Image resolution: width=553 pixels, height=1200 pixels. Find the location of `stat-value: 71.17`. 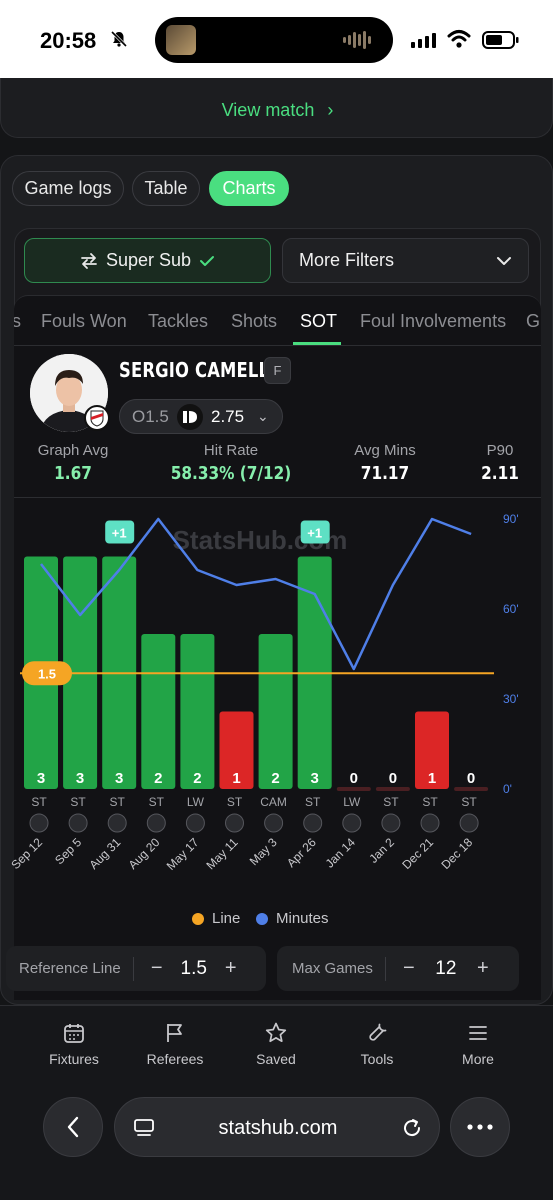

stat-value: 71.17 is located at coordinates (385, 473).